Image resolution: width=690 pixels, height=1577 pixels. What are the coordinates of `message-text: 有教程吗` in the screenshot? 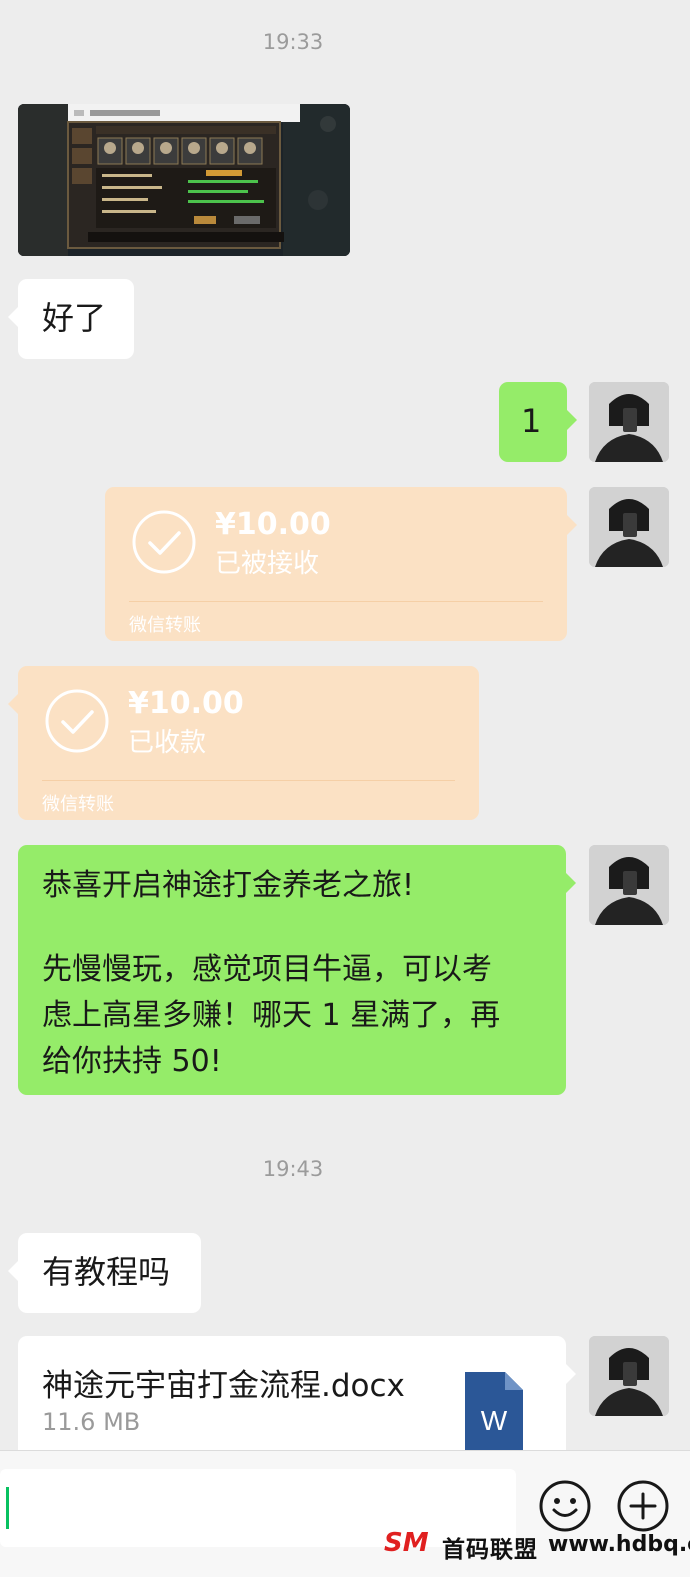 It's located at (106, 1272).